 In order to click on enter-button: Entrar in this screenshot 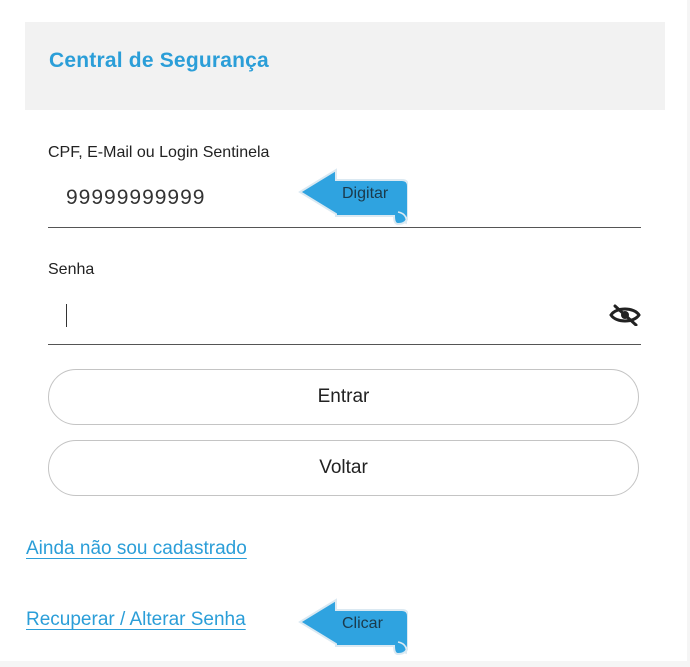, I will do `click(343, 397)`.